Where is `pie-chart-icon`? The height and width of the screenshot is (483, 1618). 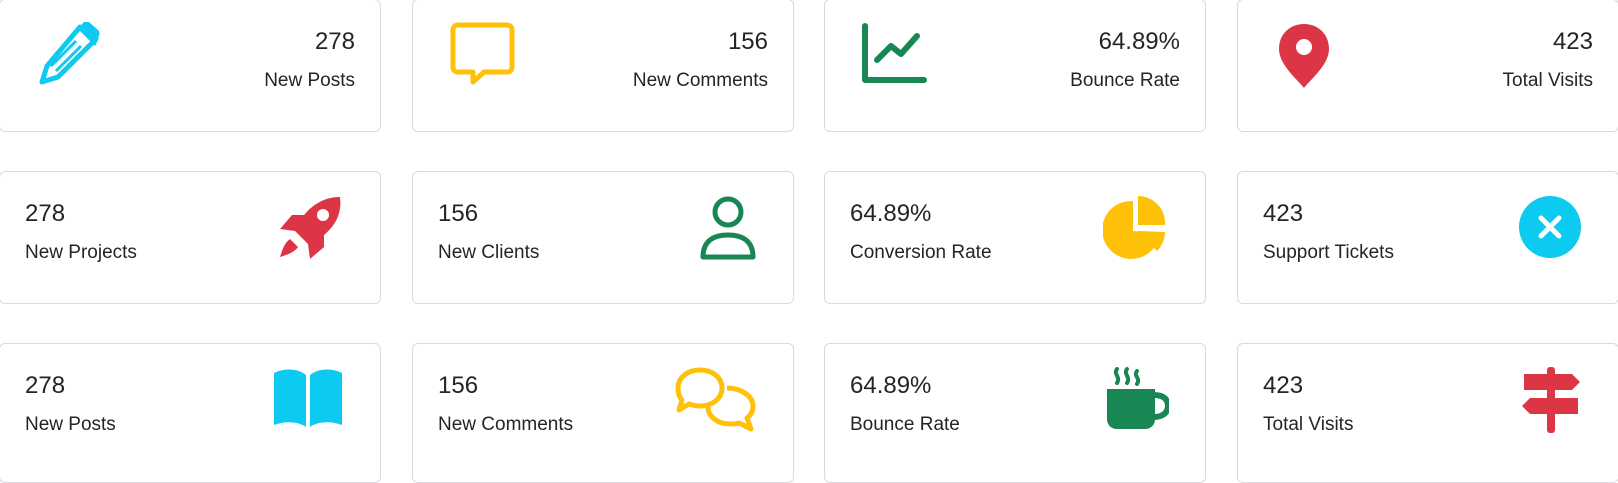 pie-chart-icon is located at coordinates (1136, 228).